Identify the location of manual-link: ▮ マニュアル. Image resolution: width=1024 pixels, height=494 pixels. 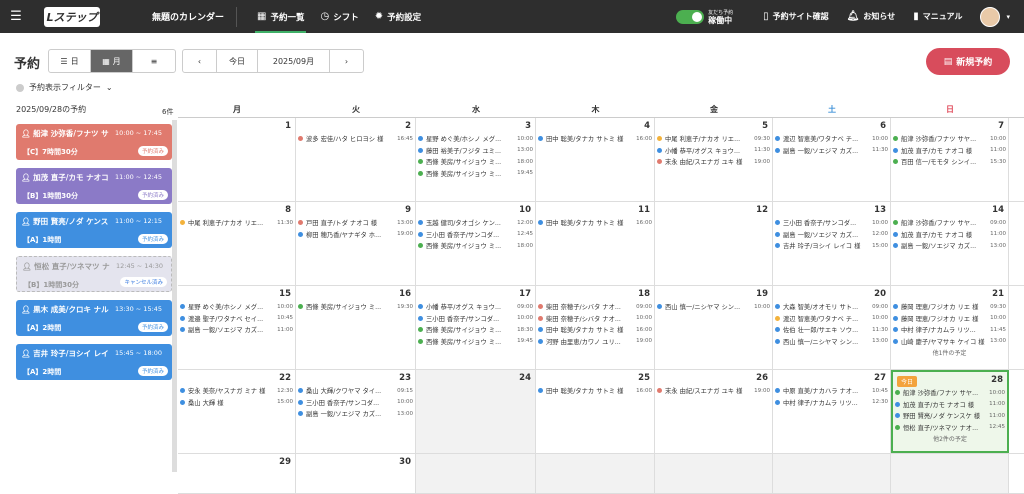
(937, 16).